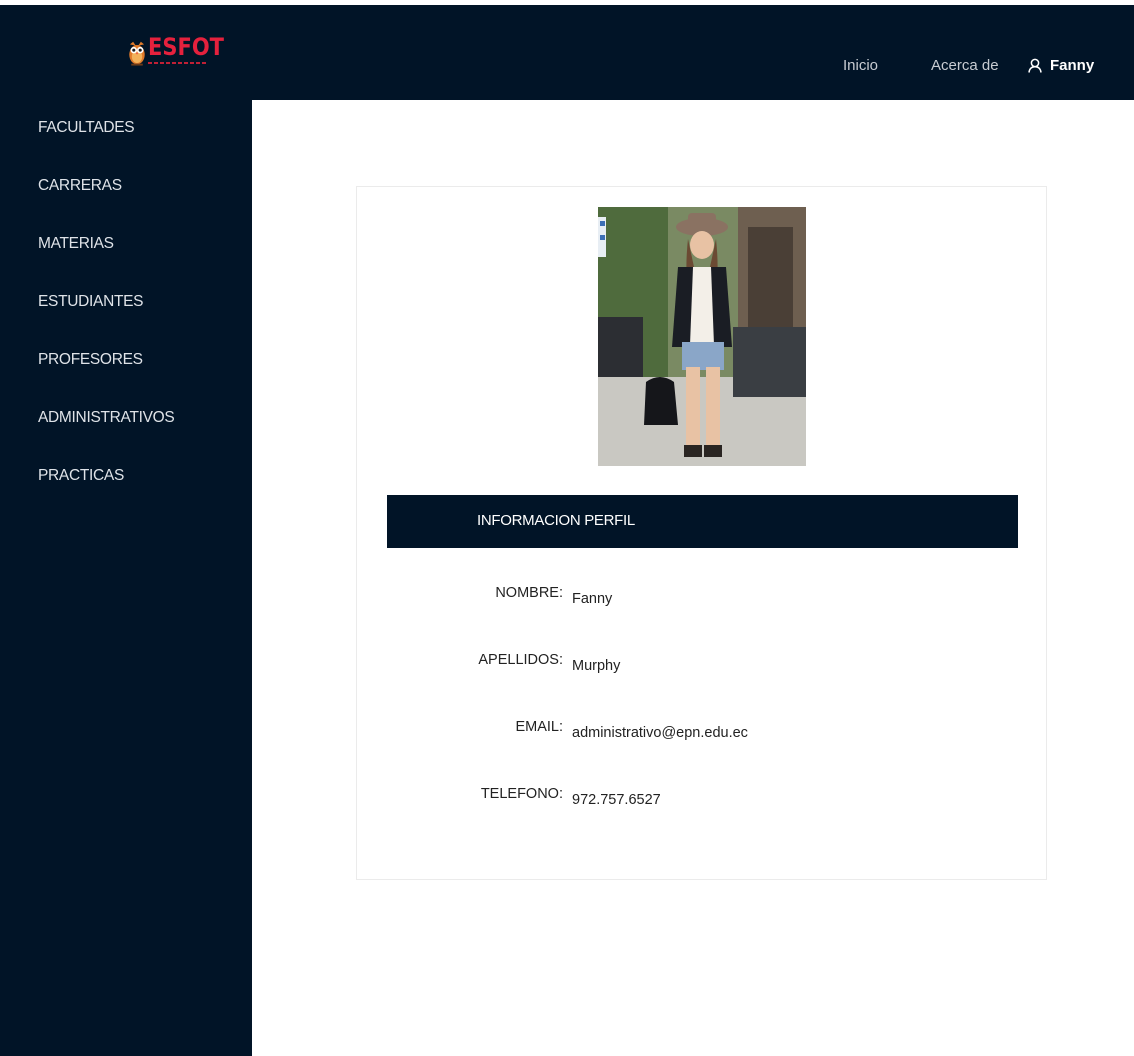 The width and height of the screenshot is (1134, 1056). Describe the element at coordinates (702, 336) in the screenshot. I see `profile-photo` at that location.